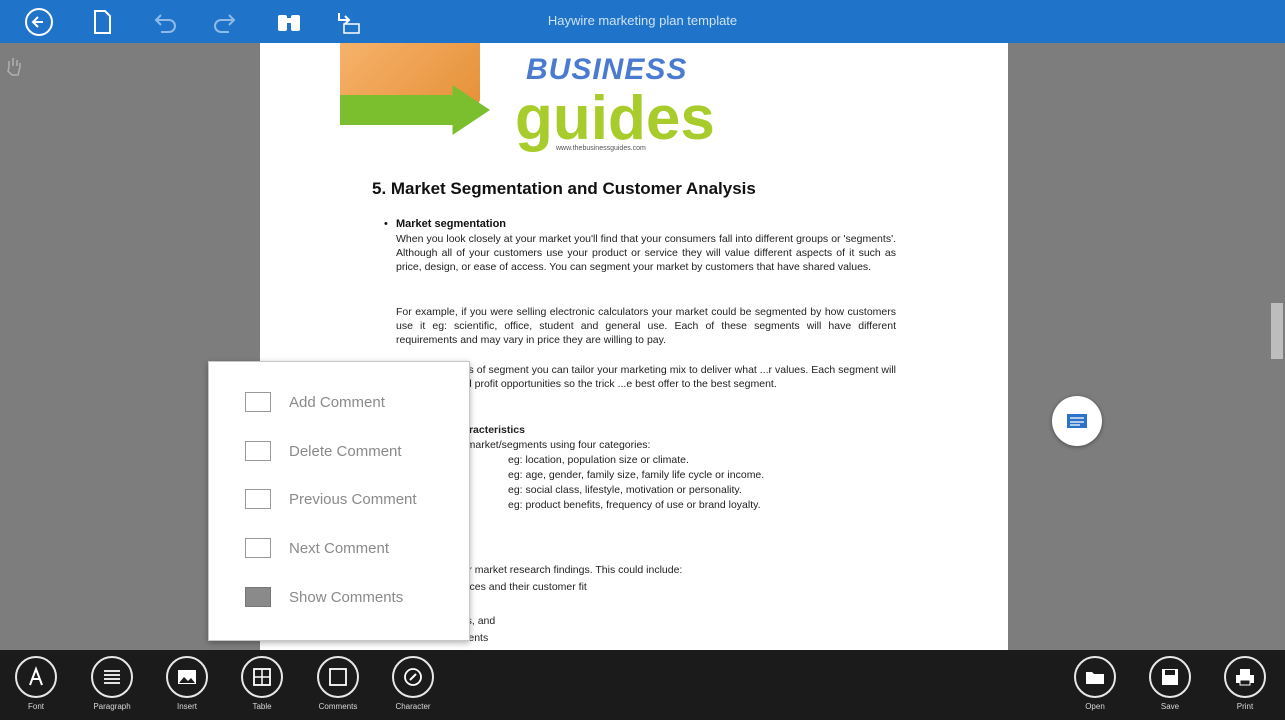 The width and height of the screenshot is (1285, 720). I want to click on appbar-label: Save, so click(1170, 706).